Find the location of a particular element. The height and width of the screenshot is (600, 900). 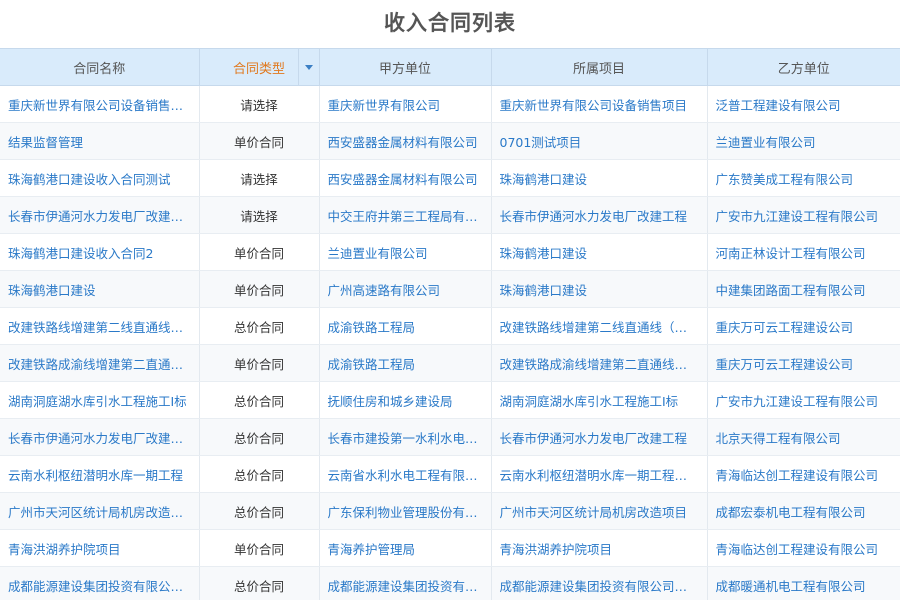

table-row: 结果监督管理 单价合同 西安盛器金属材料有限公司 0701测试项目 兰迪置业有限公司 is located at coordinates (450, 141).